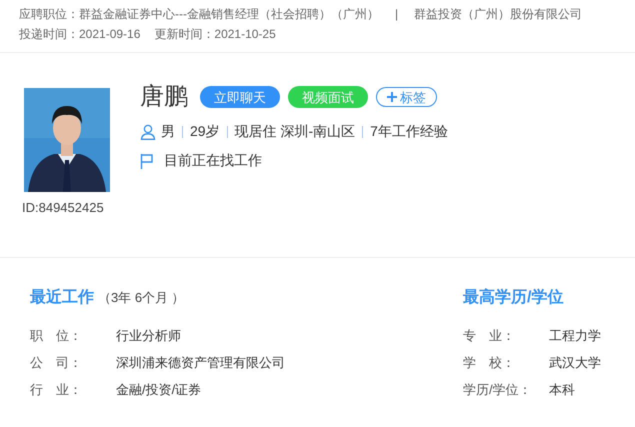 The height and width of the screenshot is (427, 635). Describe the element at coordinates (109, 34) in the screenshot. I see `applied-date: 2021-09-16` at that location.